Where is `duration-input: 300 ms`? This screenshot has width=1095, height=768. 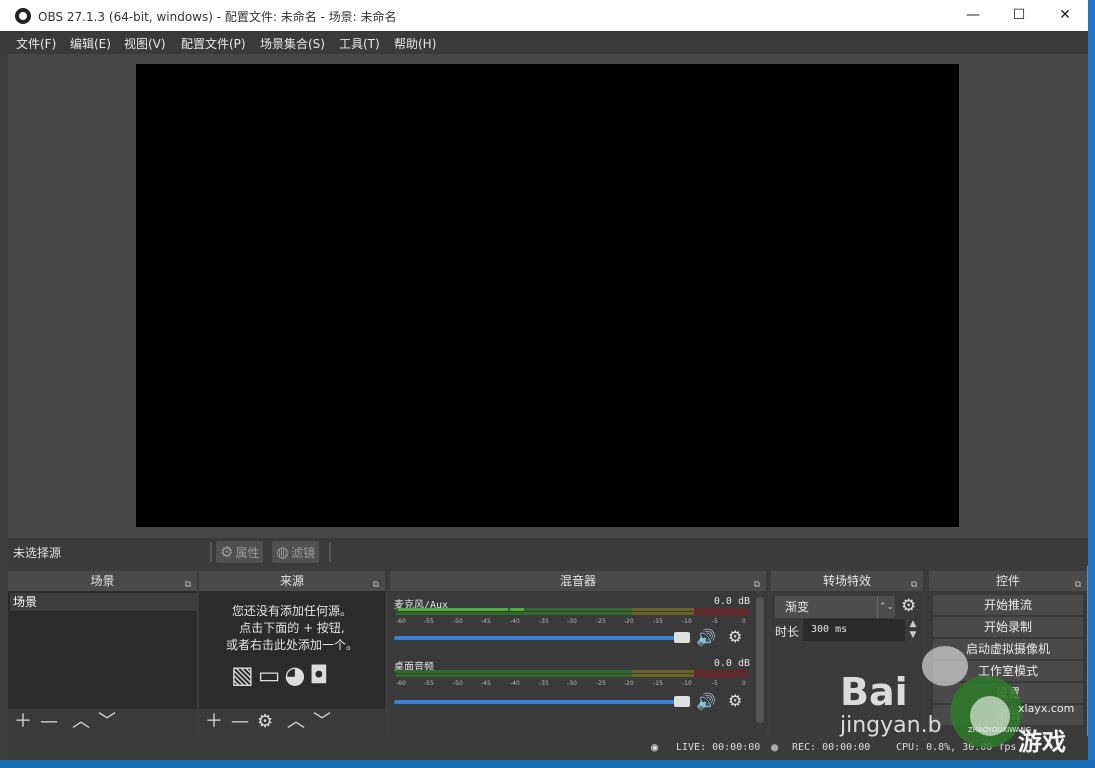 duration-input: 300 ms is located at coordinates (854, 630).